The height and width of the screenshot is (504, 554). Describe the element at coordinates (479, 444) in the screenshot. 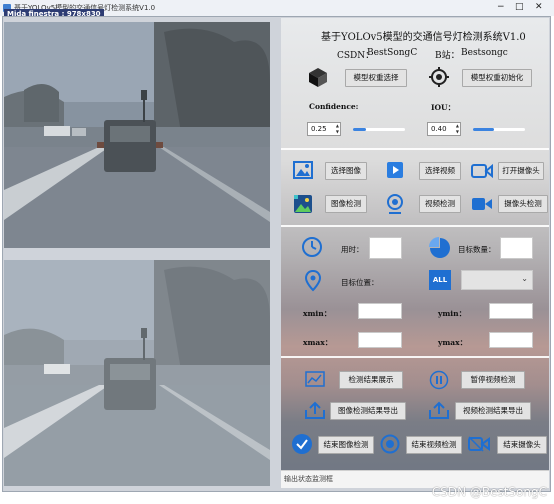

I see `camera-off-icon` at that location.